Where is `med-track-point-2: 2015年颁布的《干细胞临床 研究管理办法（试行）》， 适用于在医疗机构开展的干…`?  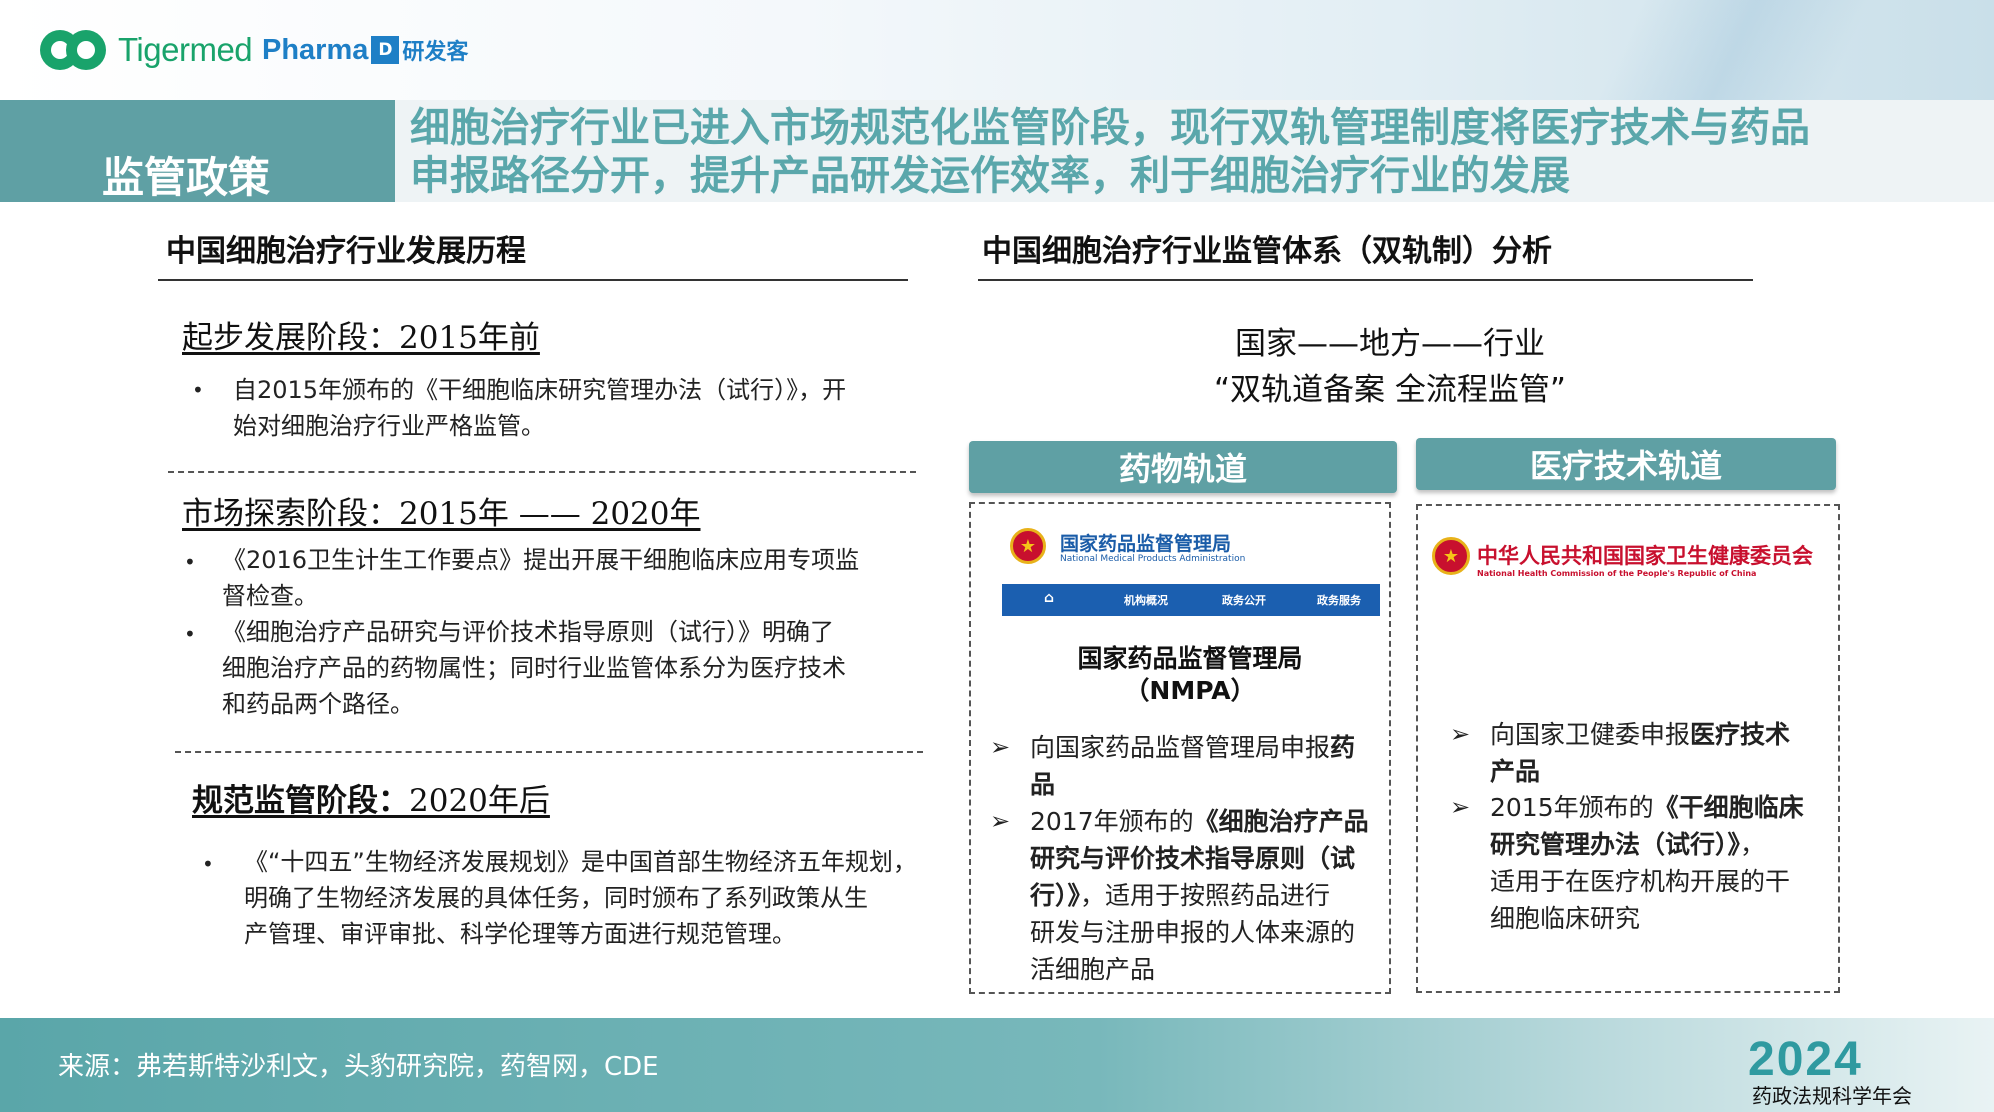
med-track-point-2: 2015年颁布的《干细胞临床 研究管理办法（试行）》， 适用于在医疗机构开展的干… is located at coordinates (1647, 863).